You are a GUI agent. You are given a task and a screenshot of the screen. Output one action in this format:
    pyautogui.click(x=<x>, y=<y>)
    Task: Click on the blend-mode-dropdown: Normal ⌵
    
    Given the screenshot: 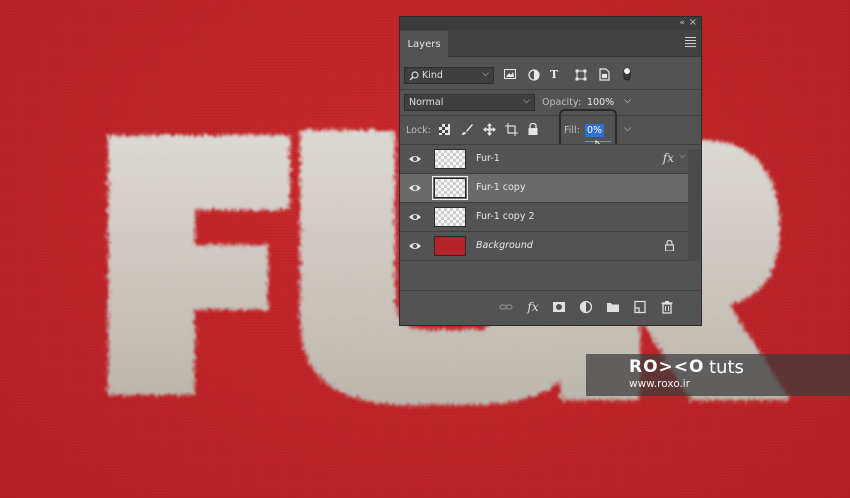 What is the action you would take?
    pyautogui.click(x=469, y=102)
    